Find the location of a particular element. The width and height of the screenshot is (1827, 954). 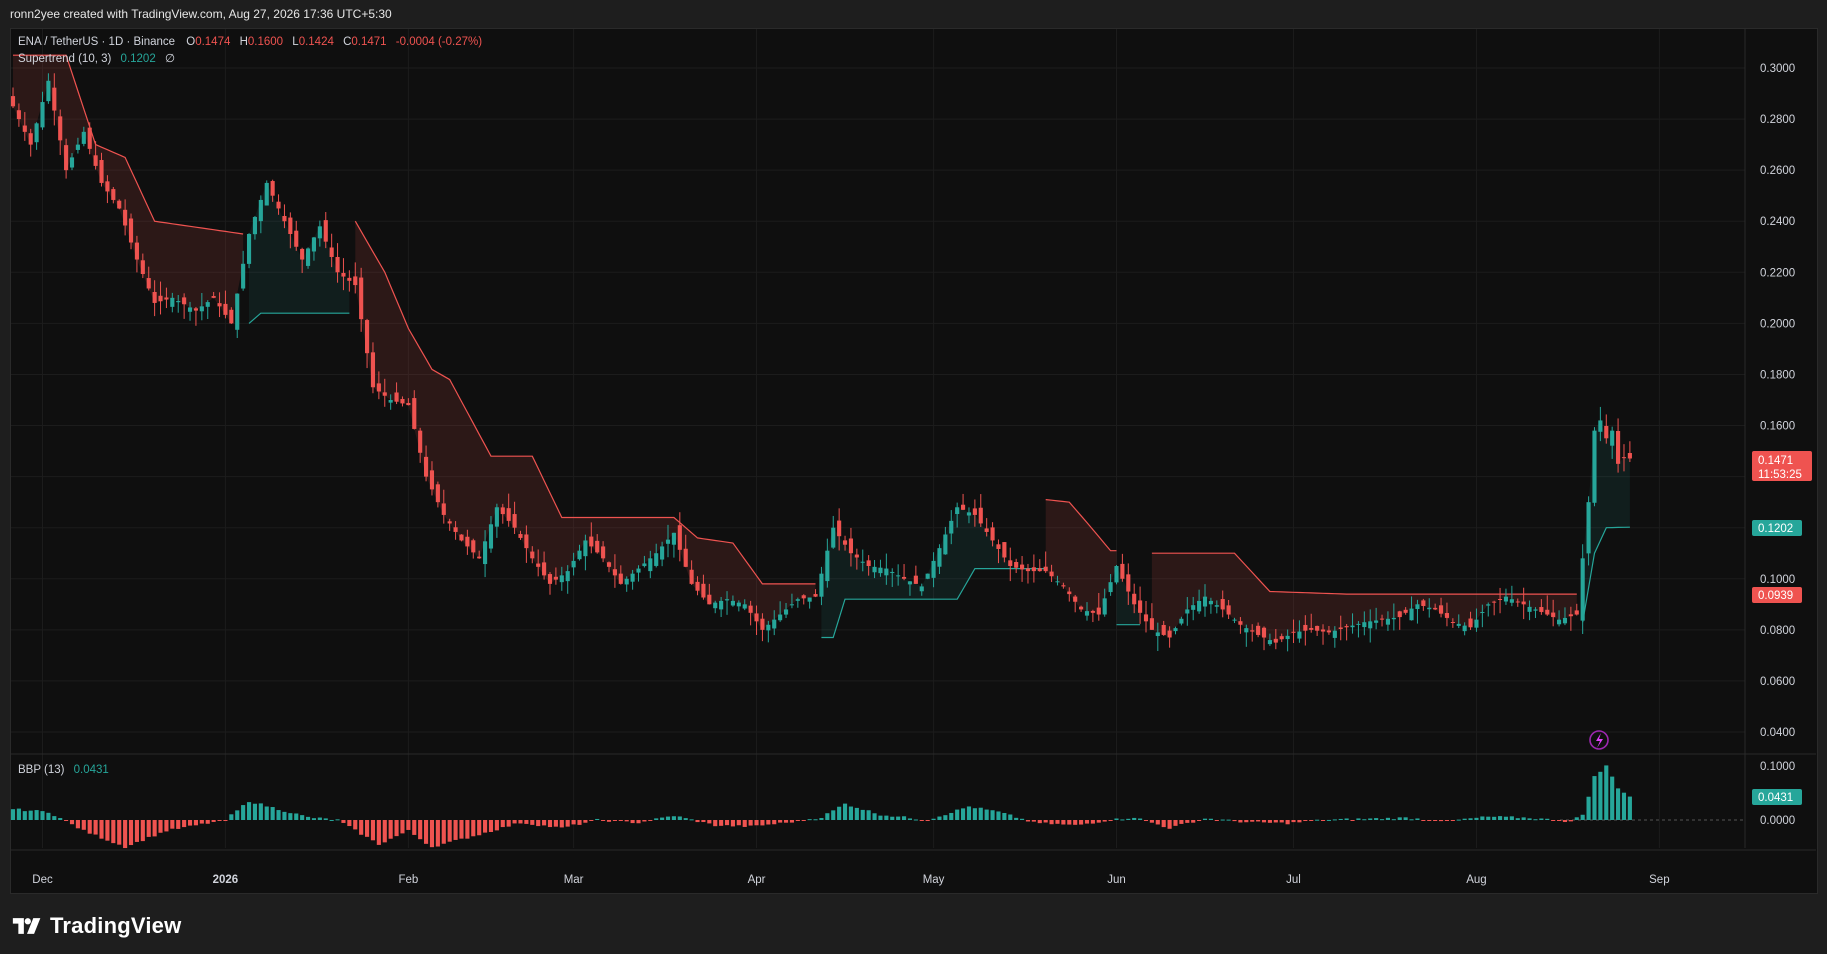

time-tick-label: Aug is located at coordinates (1476, 880).